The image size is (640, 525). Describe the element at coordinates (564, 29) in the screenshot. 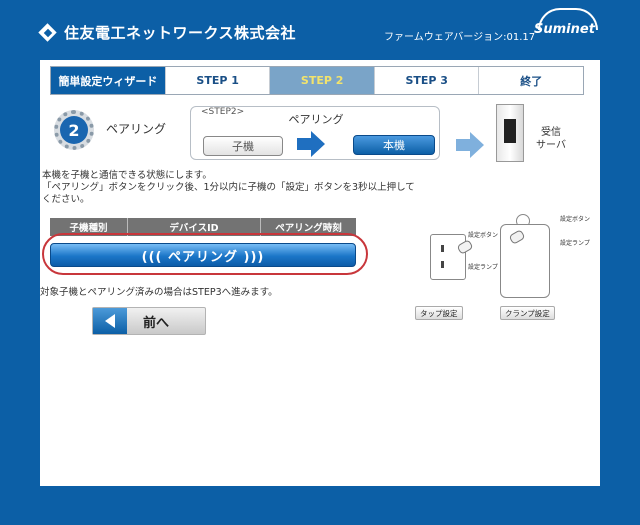

I see `logo-text: Suminet` at that location.